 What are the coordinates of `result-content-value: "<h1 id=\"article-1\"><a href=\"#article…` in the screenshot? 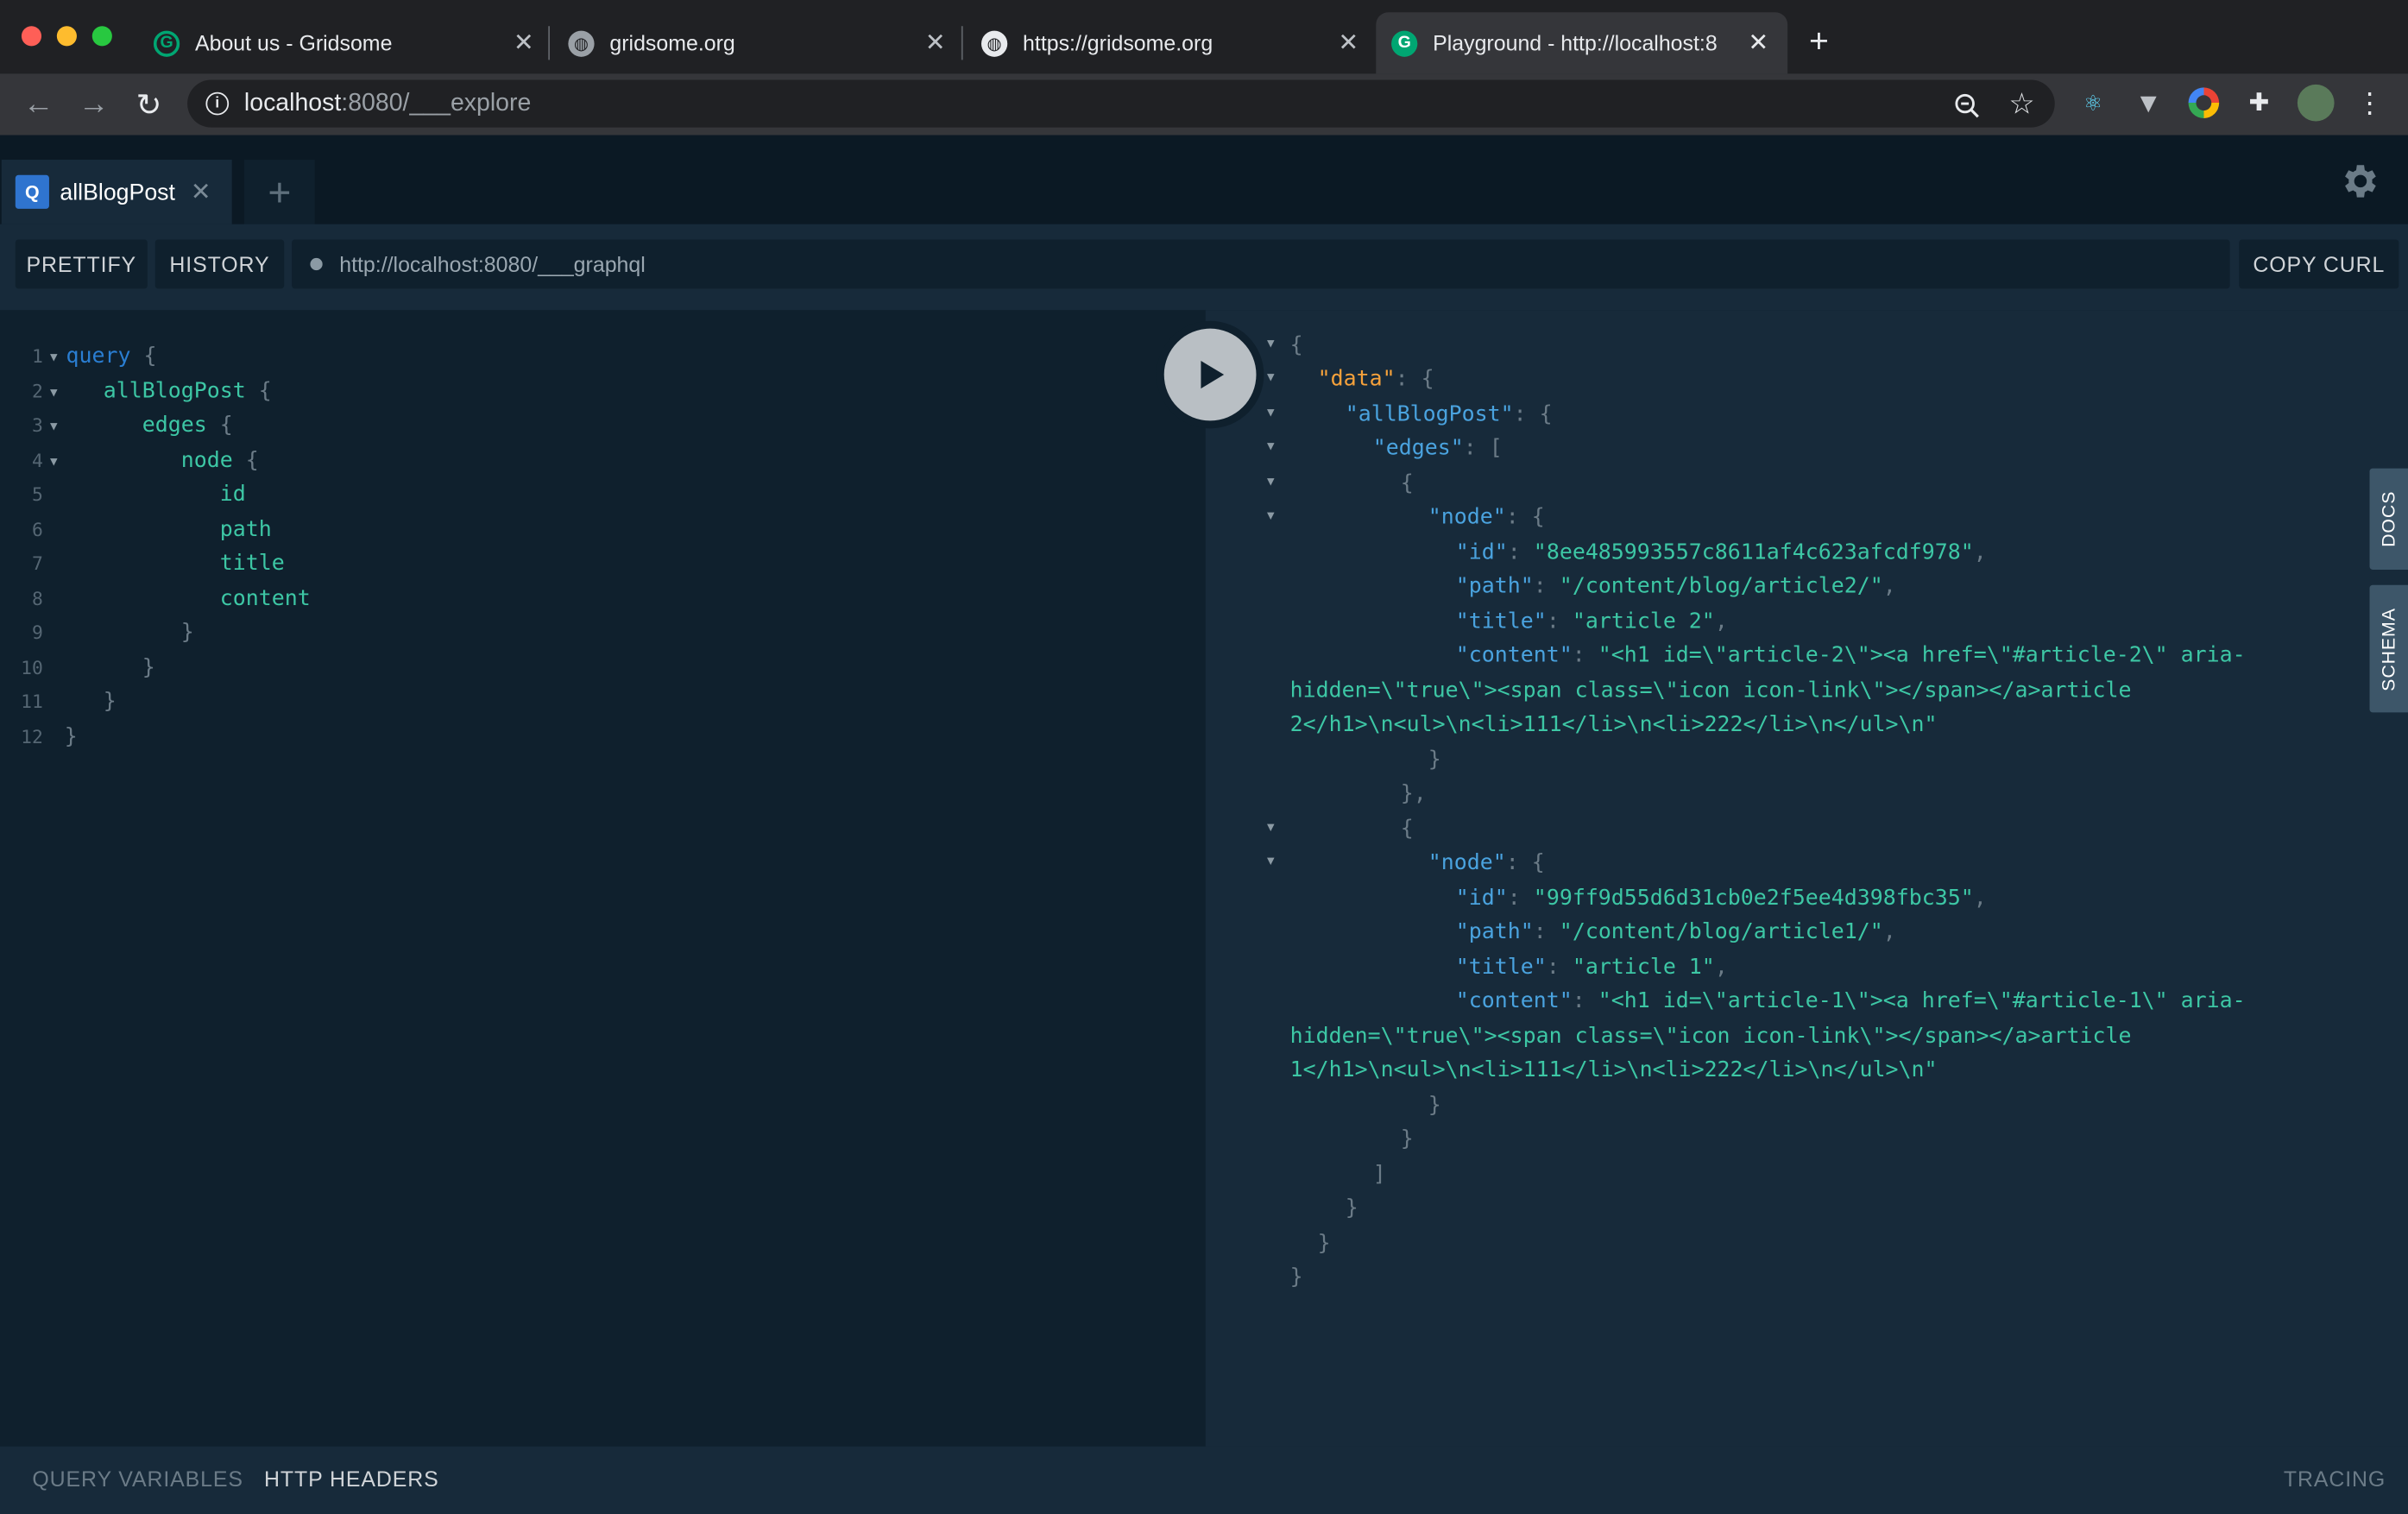 It's located at (1922, 1001).